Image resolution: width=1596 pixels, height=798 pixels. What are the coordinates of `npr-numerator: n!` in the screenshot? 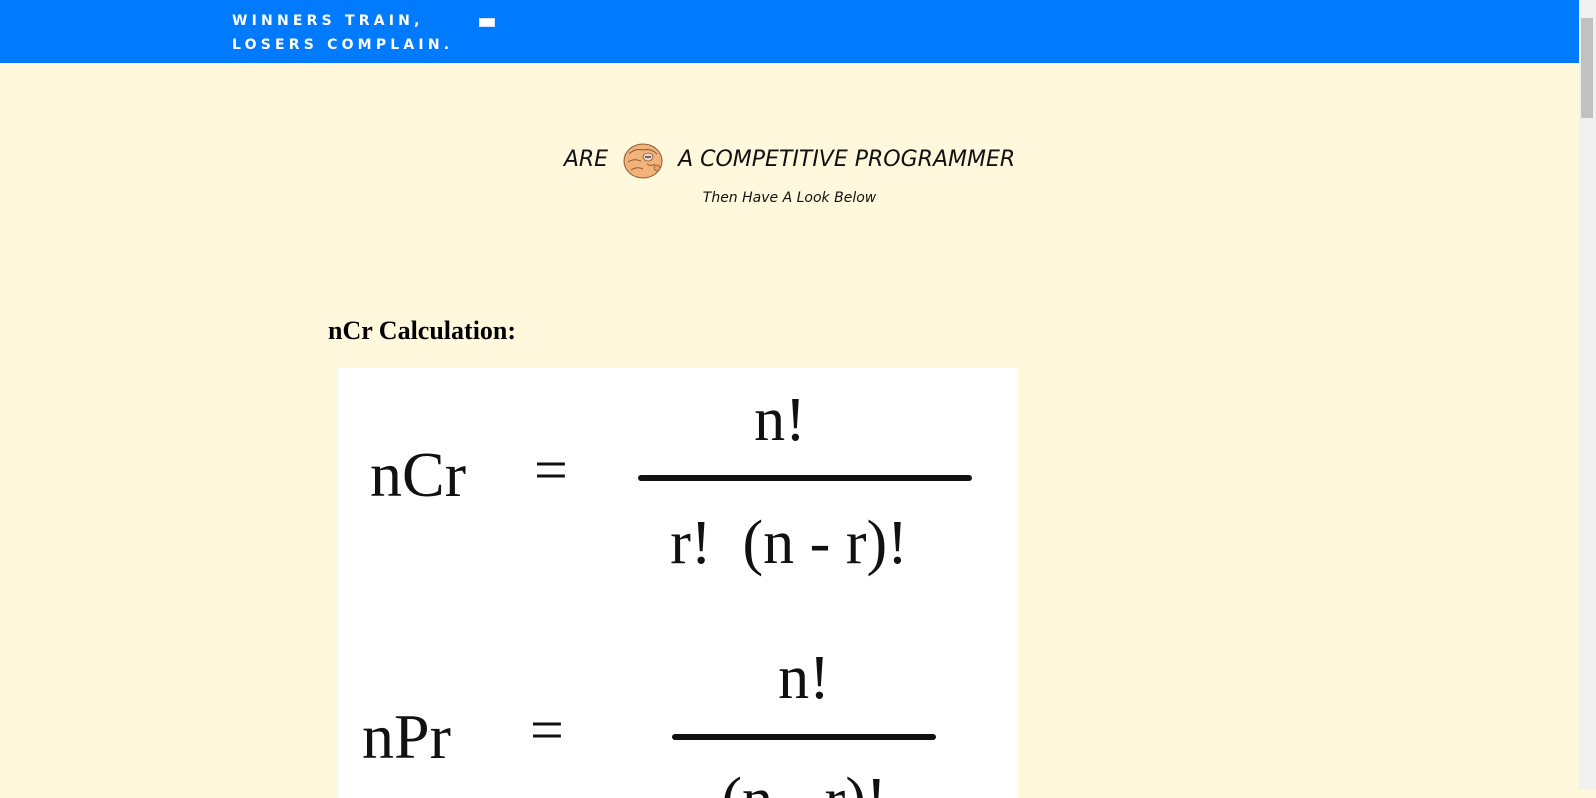 It's located at (804, 678).